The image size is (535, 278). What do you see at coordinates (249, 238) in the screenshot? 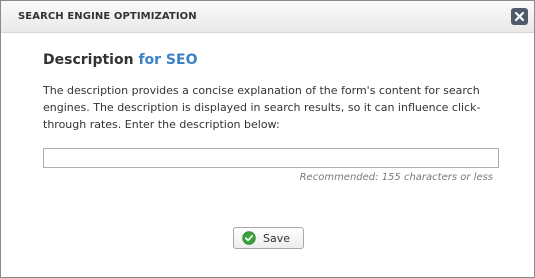
I see `check-circle-icon` at bounding box center [249, 238].